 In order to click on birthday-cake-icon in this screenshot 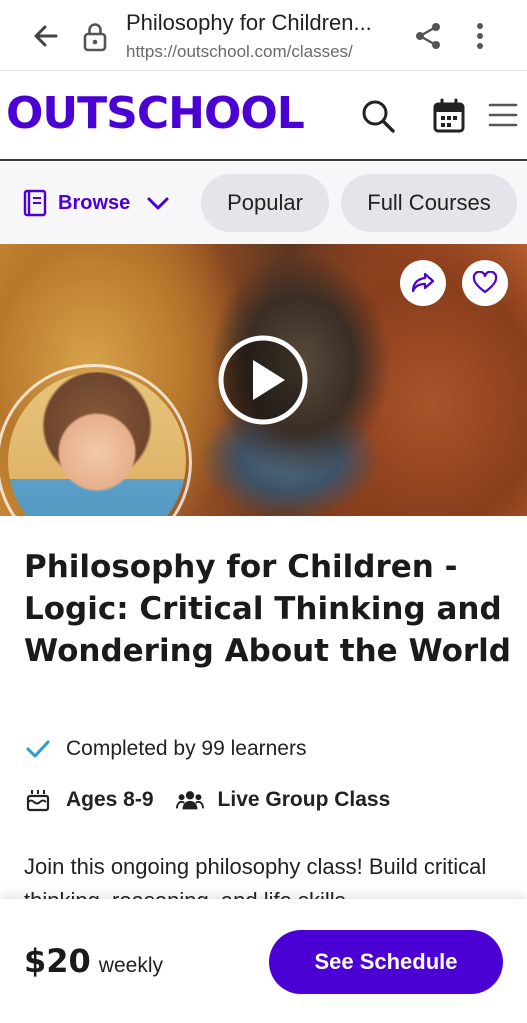, I will do `click(38, 800)`.